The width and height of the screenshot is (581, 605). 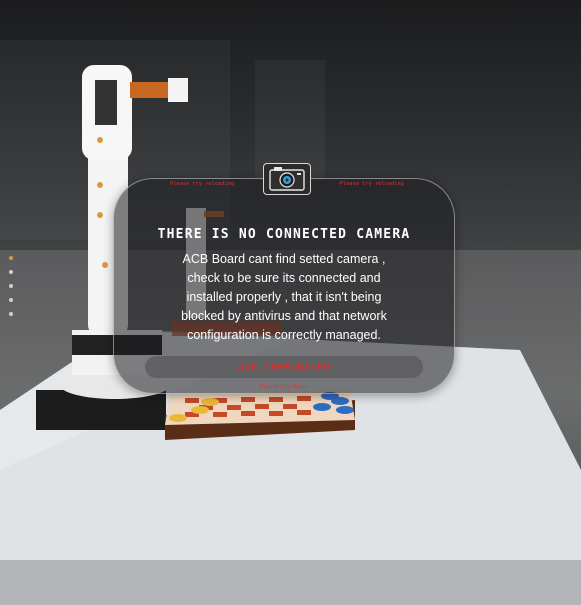 I want to click on message-line: blocked by antivirus and that network, so click(x=284, y=316).